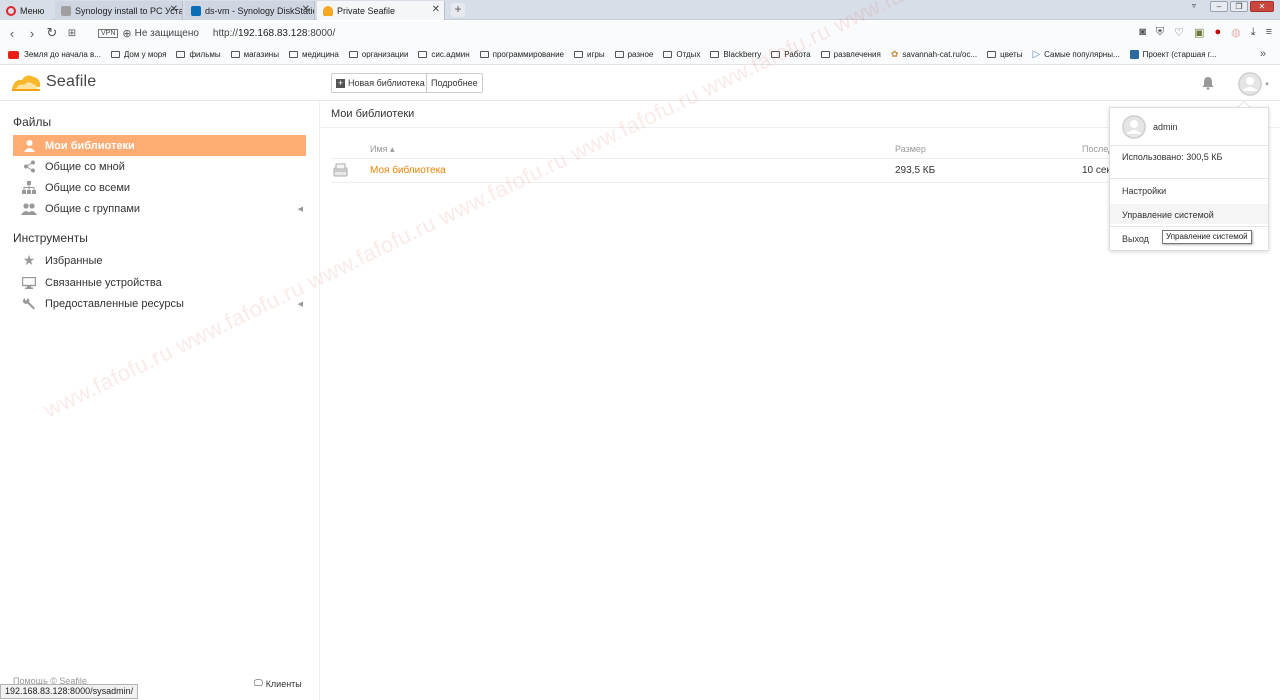  I want to click on youtube-icon, so click(13, 54).